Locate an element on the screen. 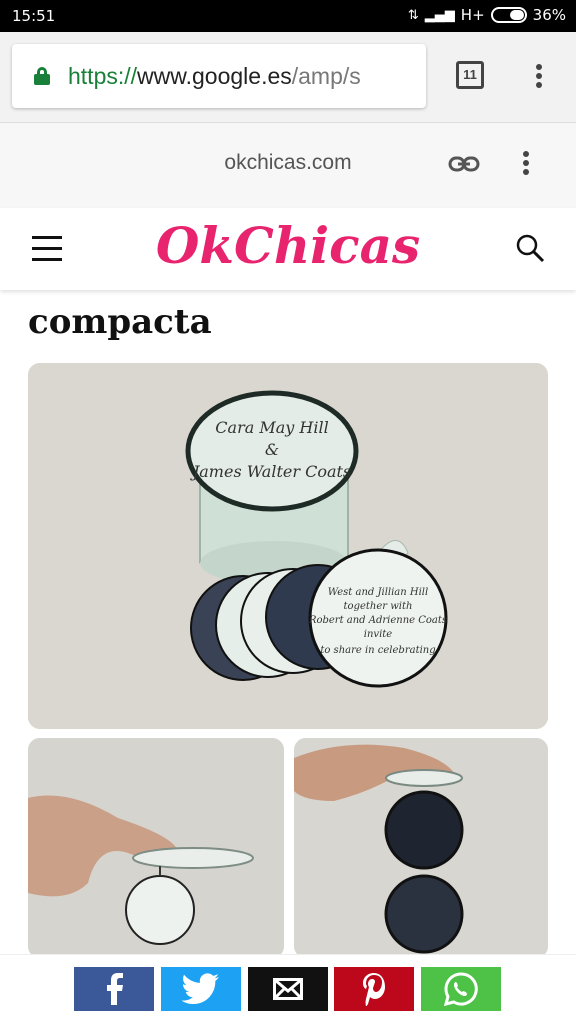 The image size is (576, 1024). battery-icon is located at coordinates (508, 15).